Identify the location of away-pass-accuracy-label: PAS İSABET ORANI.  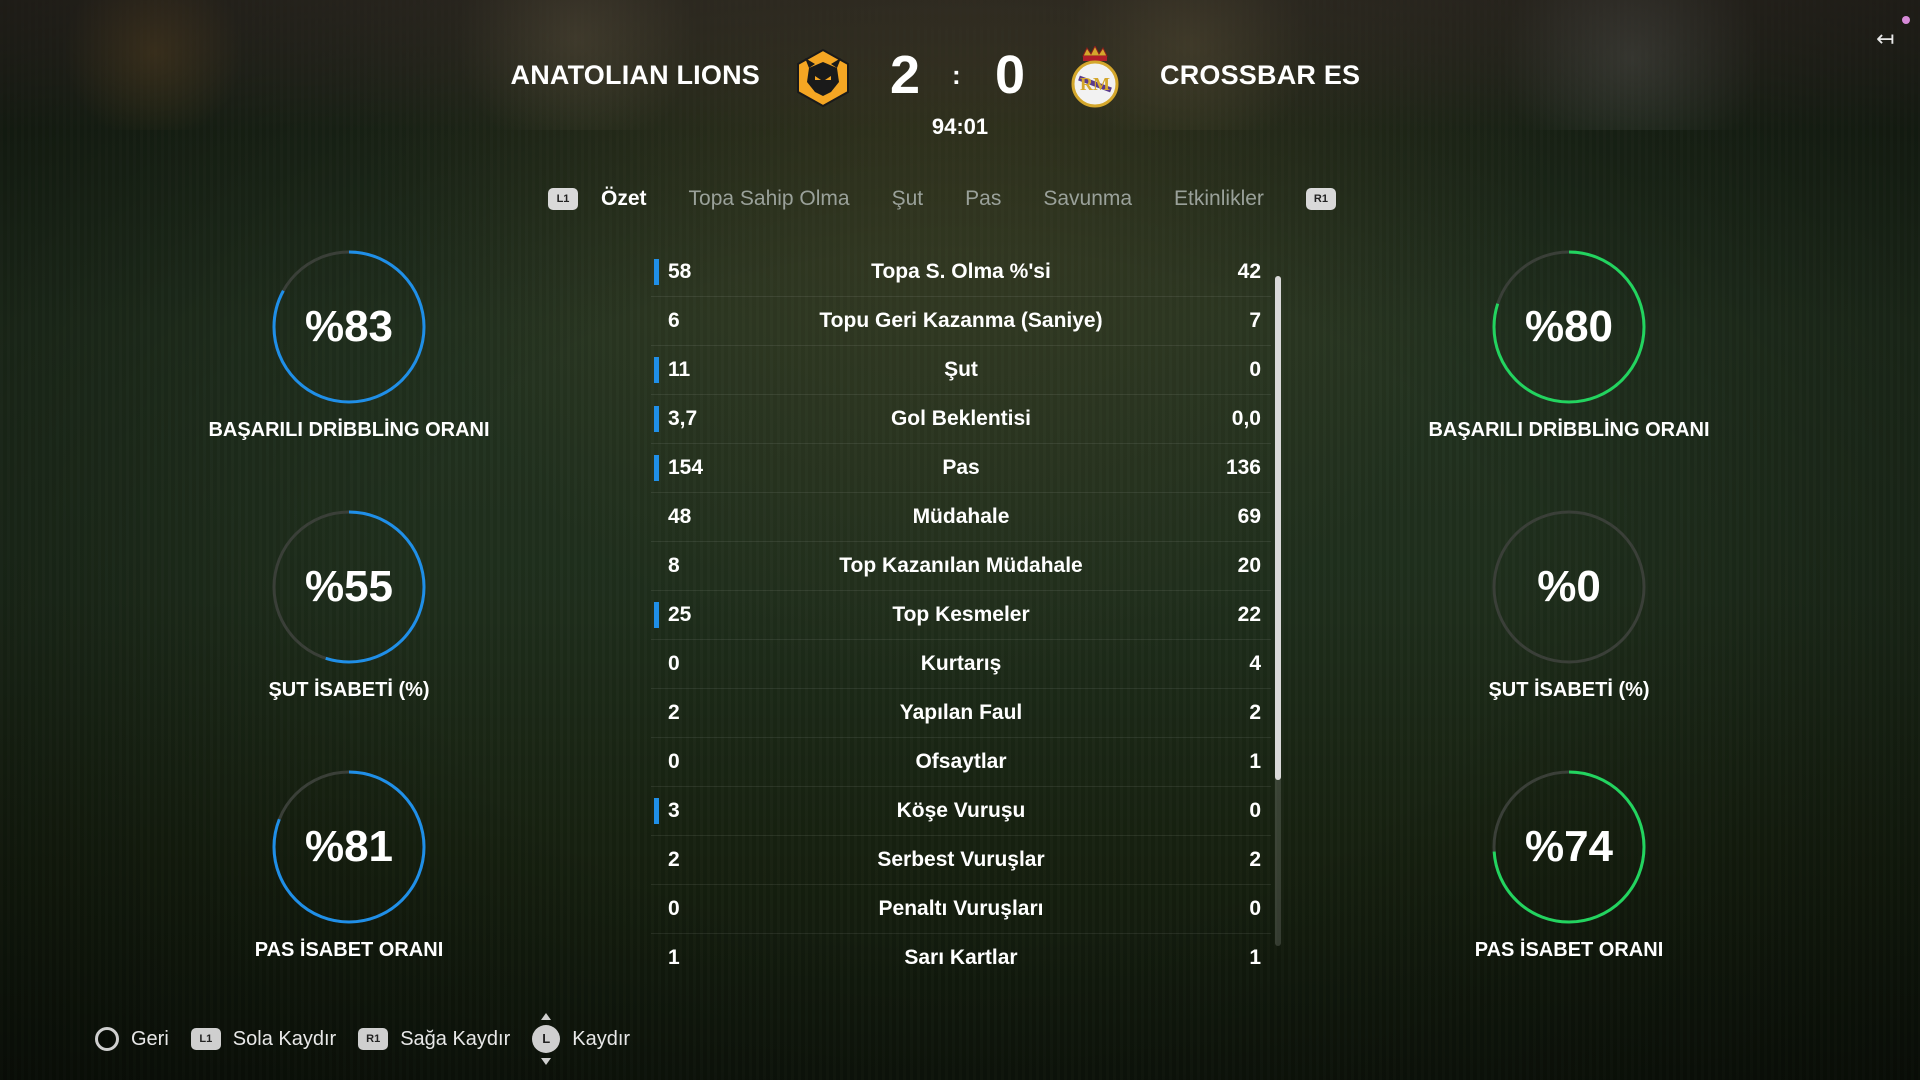
(1569, 950).